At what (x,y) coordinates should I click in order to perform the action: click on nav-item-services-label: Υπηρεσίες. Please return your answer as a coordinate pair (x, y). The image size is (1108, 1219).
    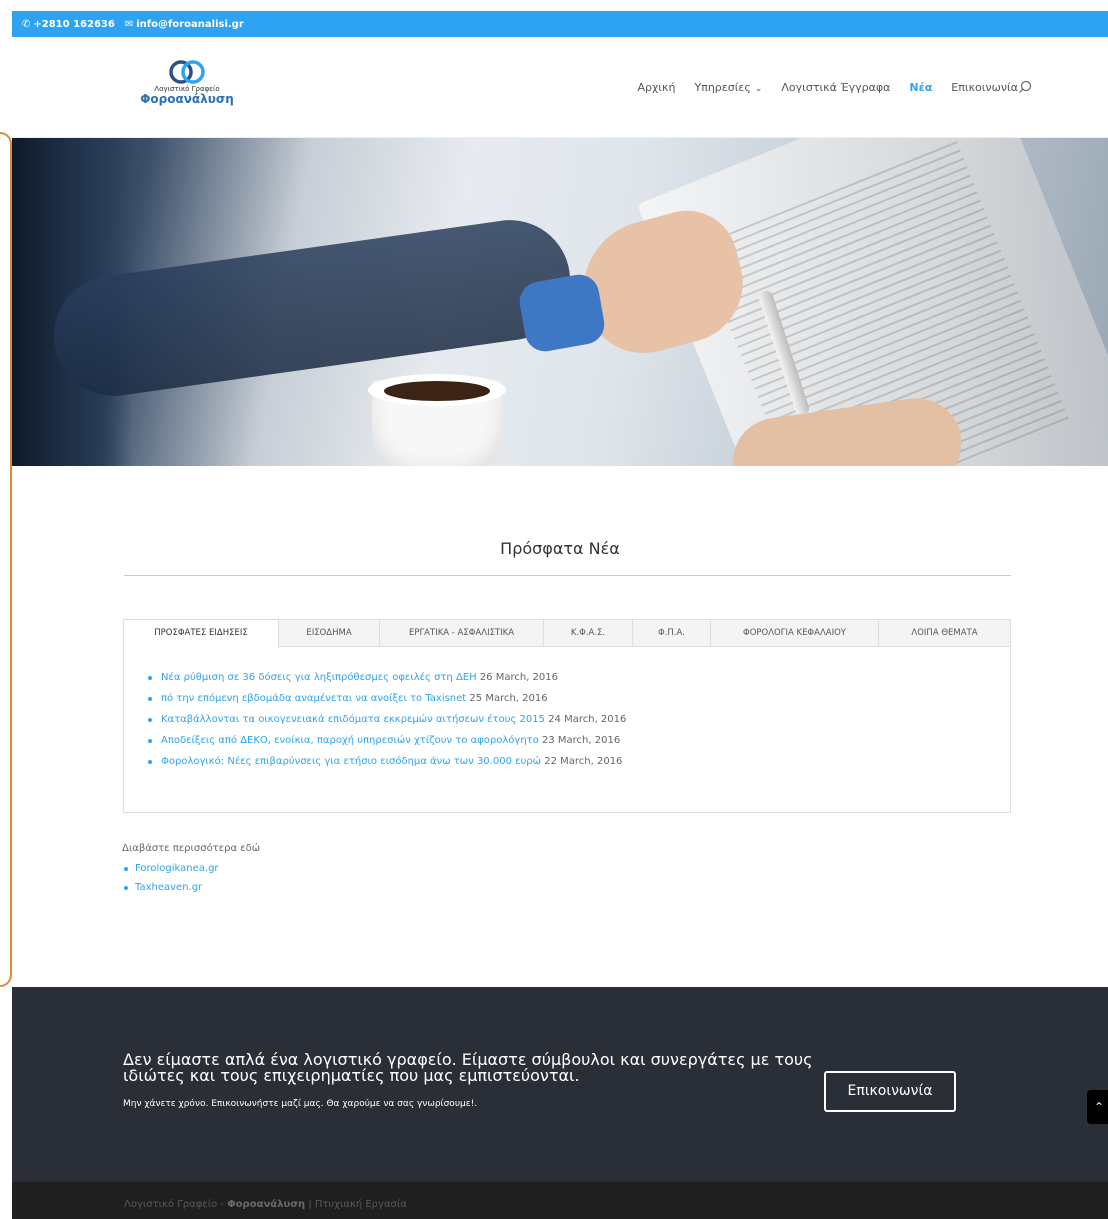
    Looking at the image, I should click on (722, 87).